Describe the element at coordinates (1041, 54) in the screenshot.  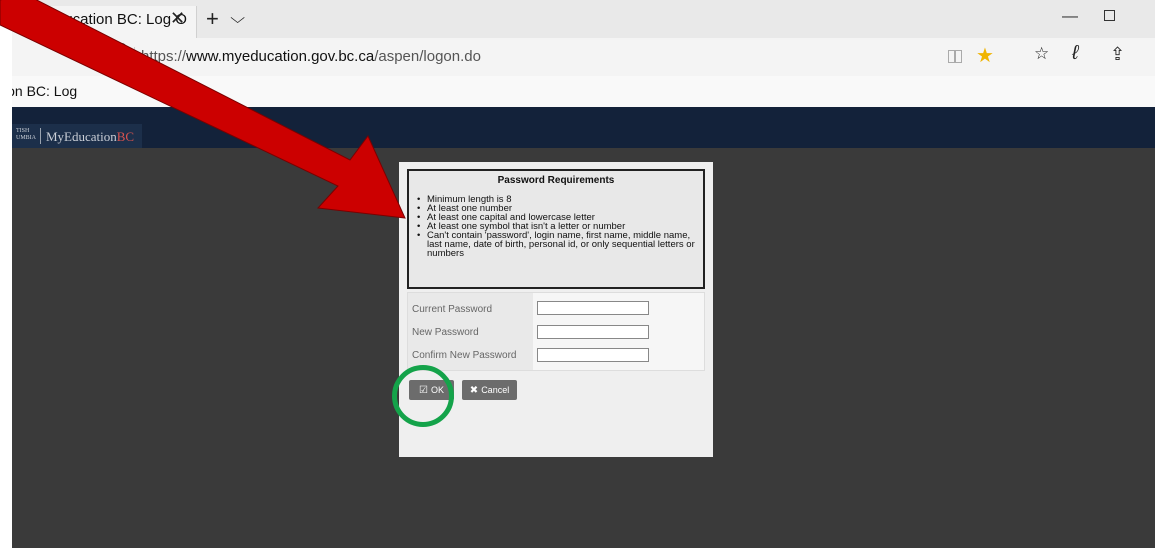
I see `favorites-icon: ☆` at that location.